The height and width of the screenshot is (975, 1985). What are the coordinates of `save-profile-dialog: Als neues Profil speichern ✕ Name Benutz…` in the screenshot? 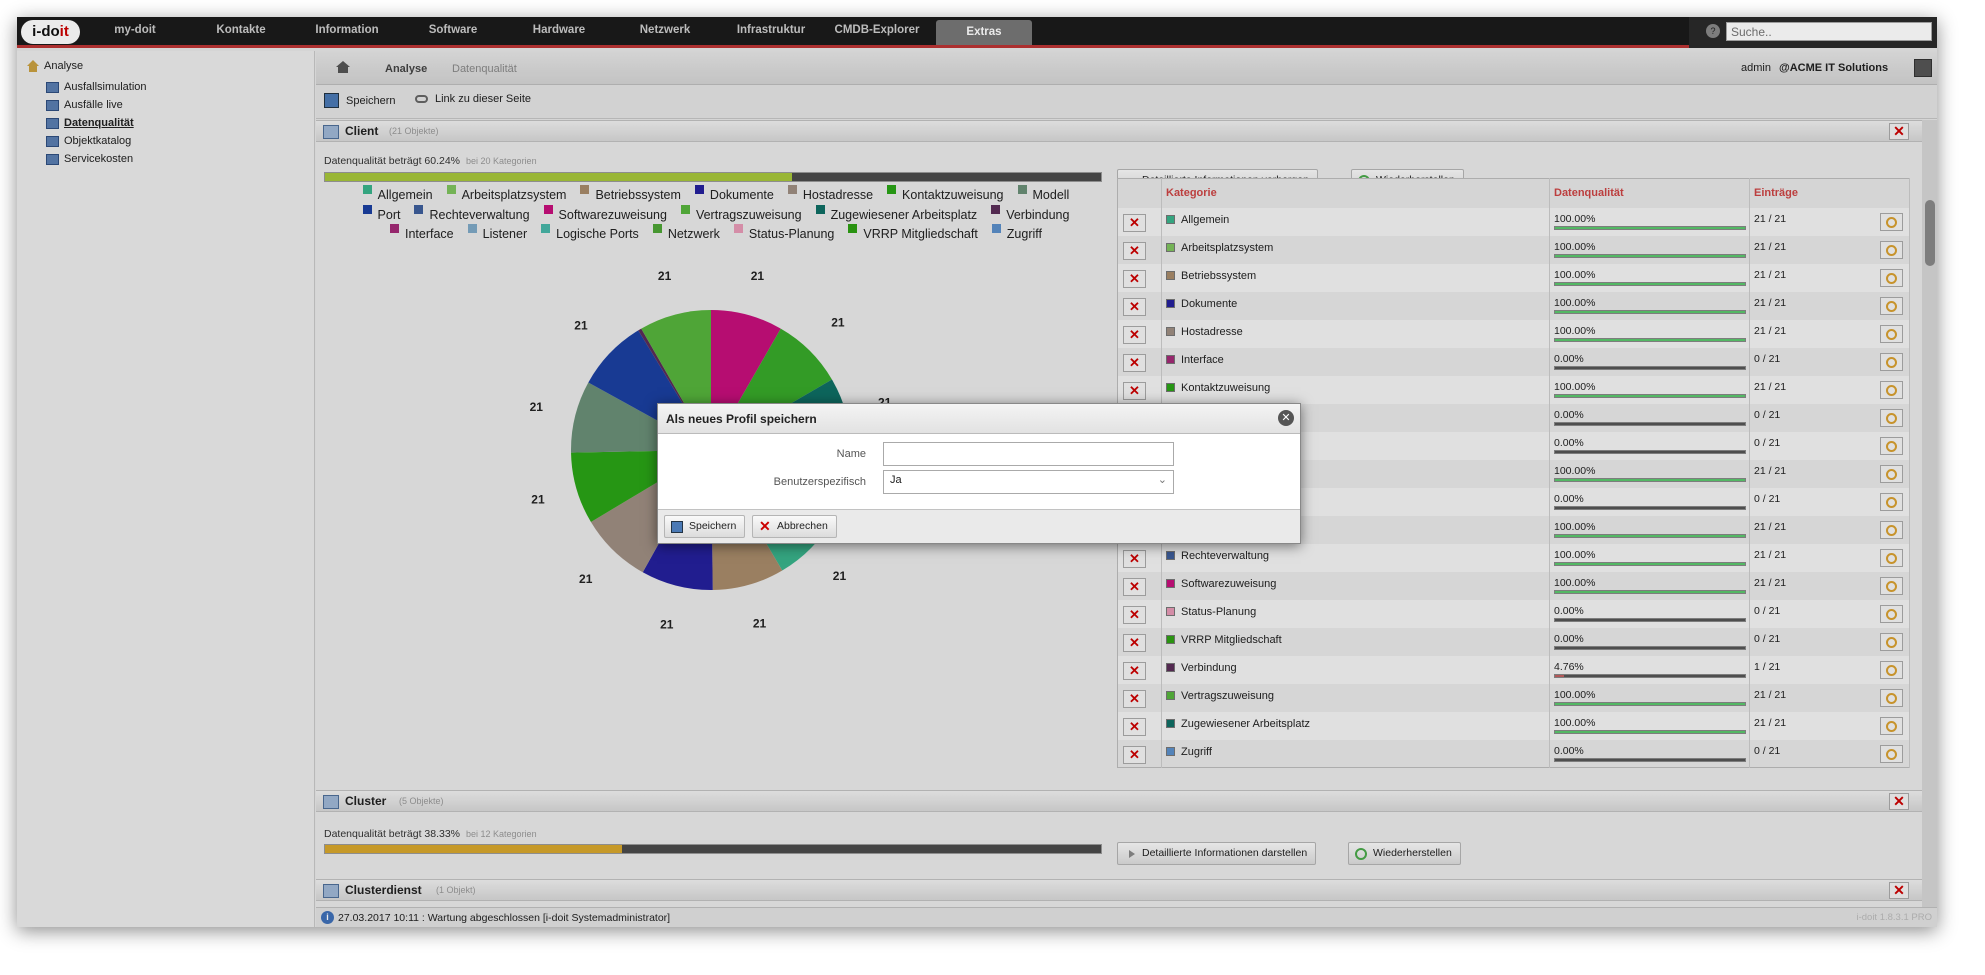 It's located at (979, 473).